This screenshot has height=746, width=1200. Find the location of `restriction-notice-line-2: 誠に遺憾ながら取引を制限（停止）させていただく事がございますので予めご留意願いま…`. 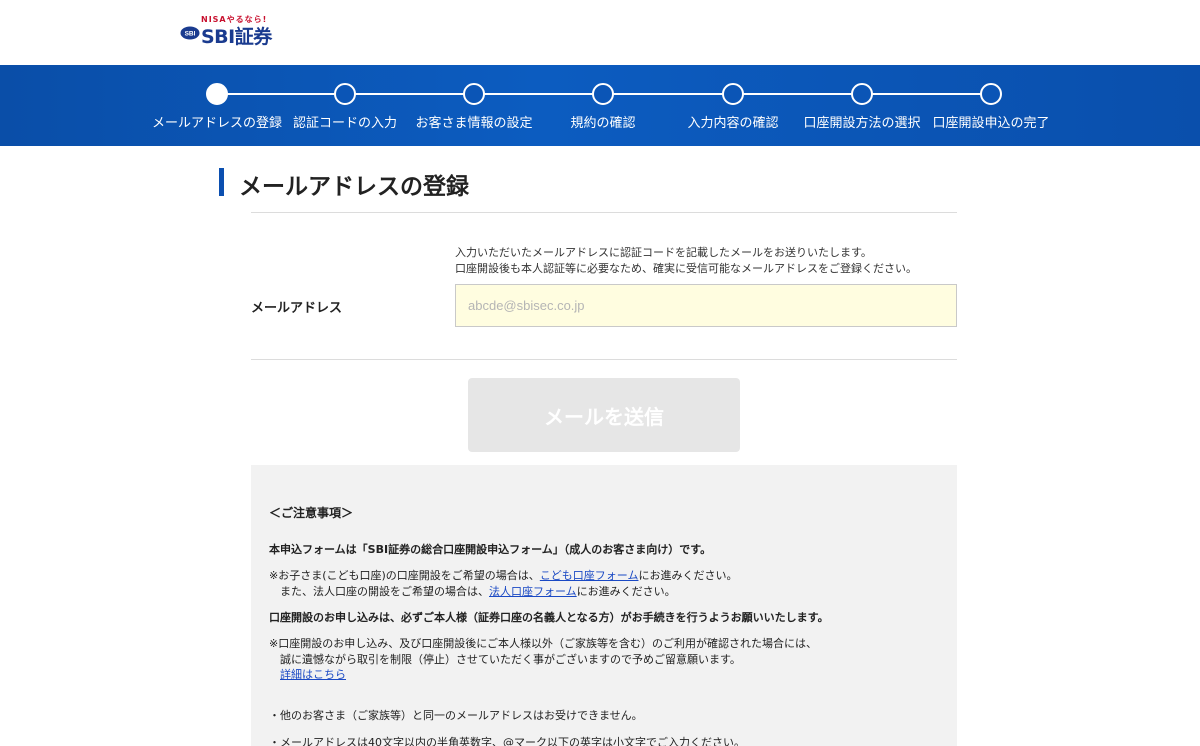

restriction-notice-line-2: 誠に遺憾ながら取引を制限（停止）させていただく事がございますので予めご留意願いま… is located at coordinates (510, 659).